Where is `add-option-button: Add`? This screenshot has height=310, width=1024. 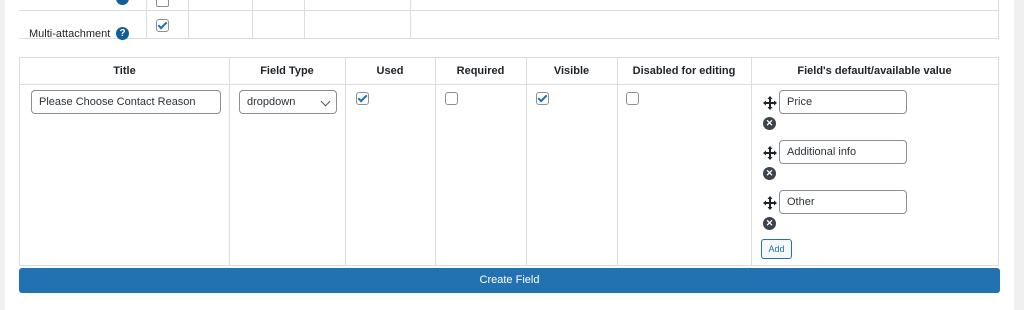 add-option-button: Add is located at coordinates (776, 249).